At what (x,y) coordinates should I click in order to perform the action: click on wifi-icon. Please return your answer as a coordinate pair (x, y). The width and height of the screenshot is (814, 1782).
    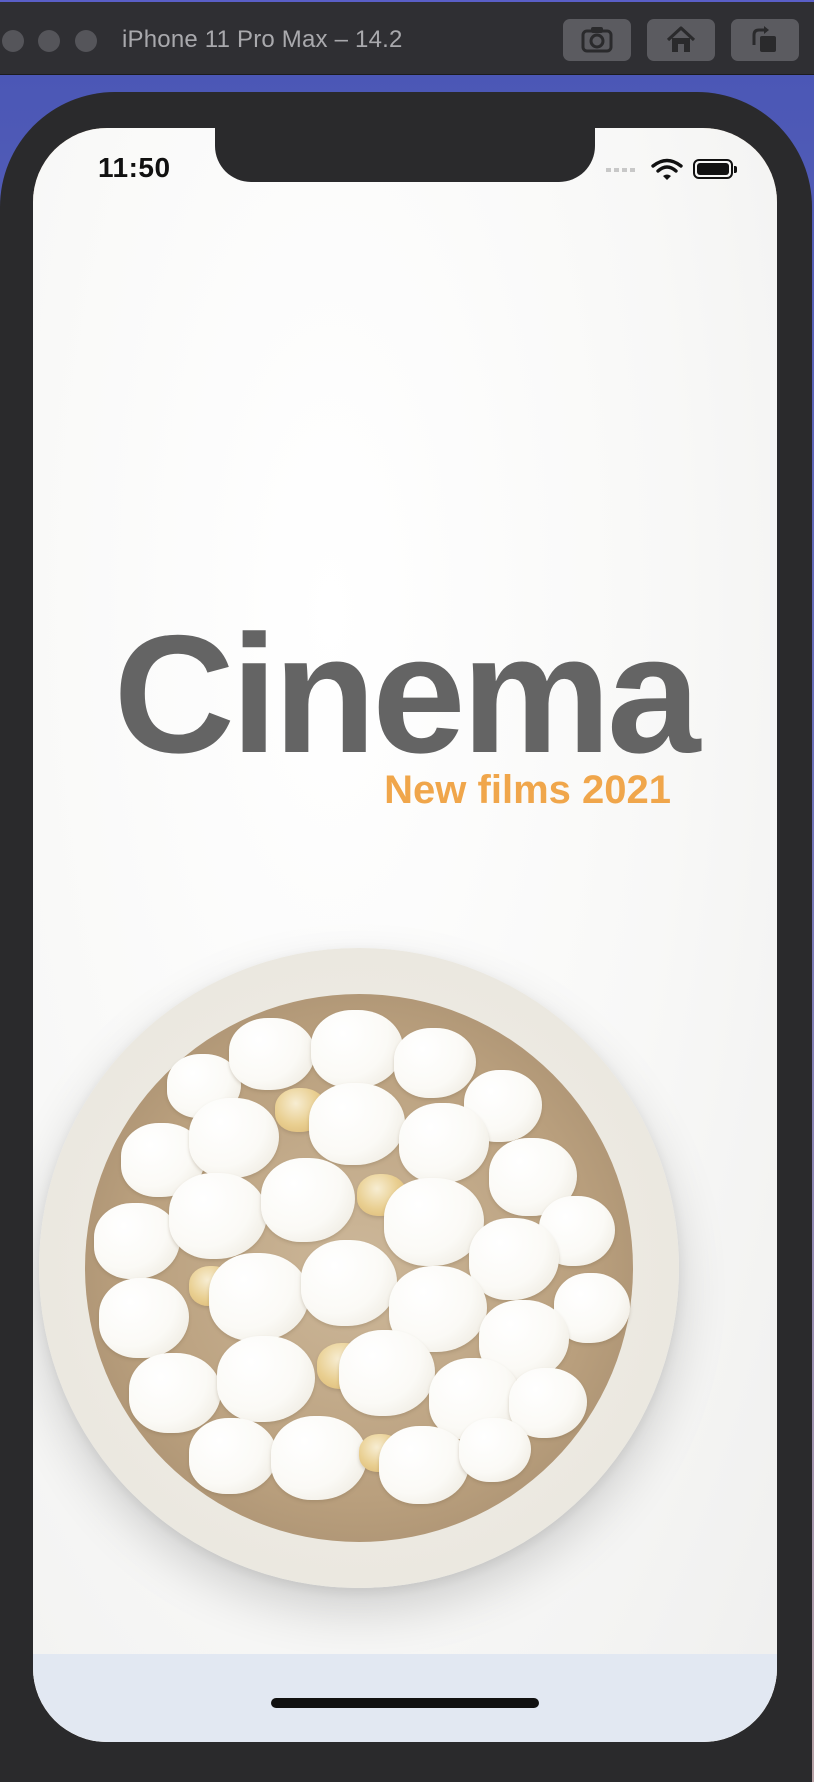
    Looking at the image, I should click on (667, 169).